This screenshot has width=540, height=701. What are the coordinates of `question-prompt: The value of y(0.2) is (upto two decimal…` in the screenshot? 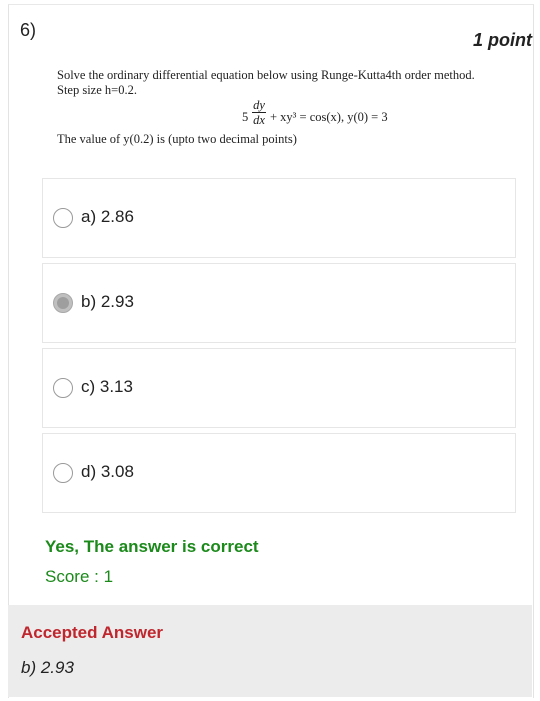 It's located at (177, 139).